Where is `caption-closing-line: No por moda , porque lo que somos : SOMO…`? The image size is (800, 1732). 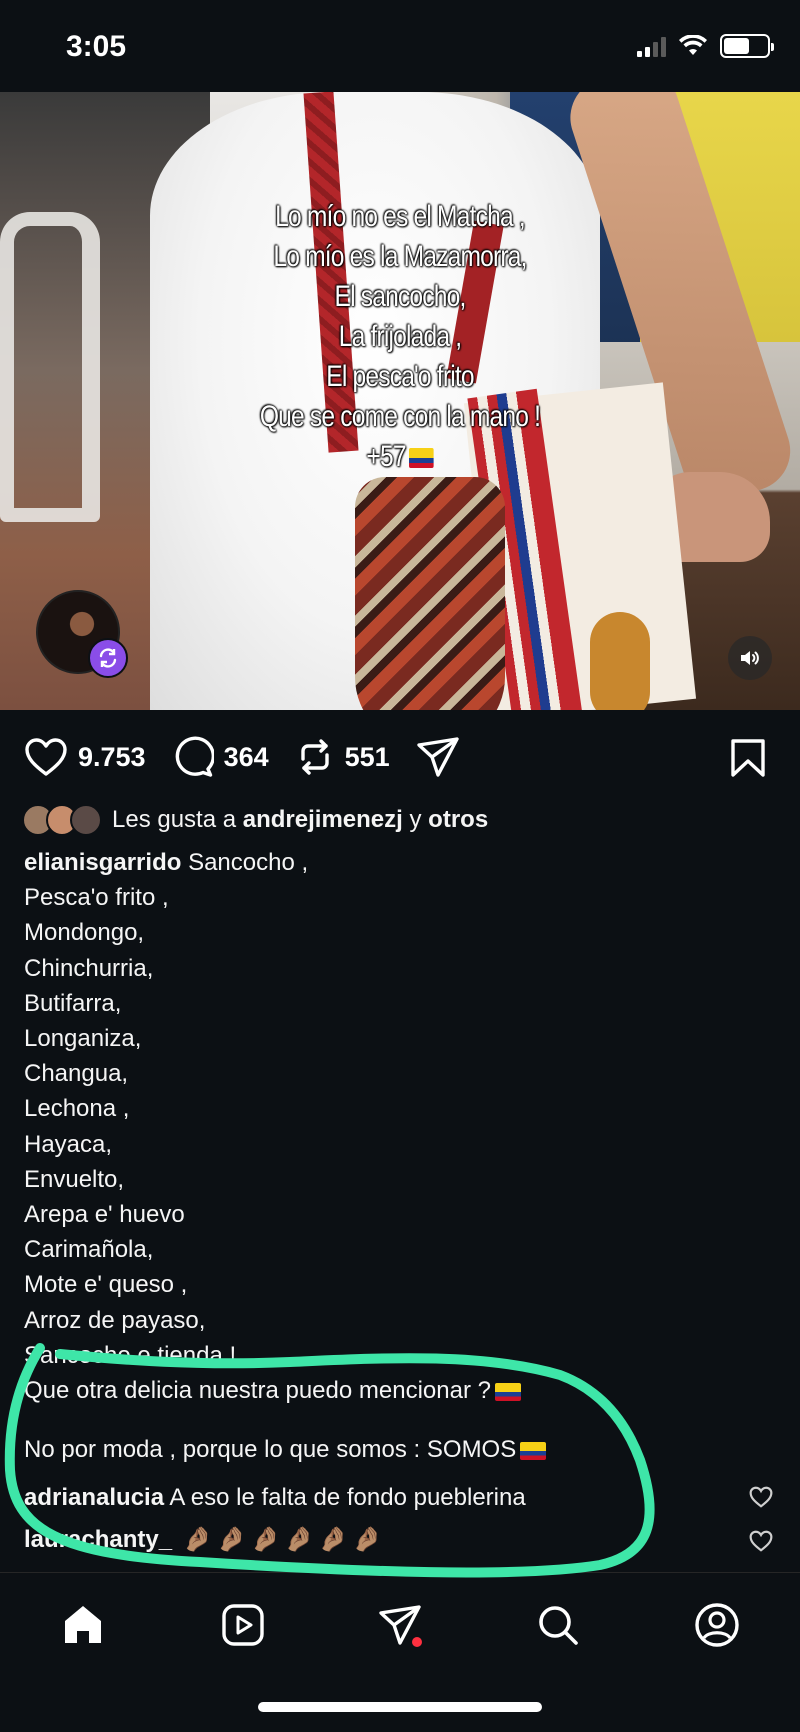 caption-closing-line: No por moda , porque lo que somos : SOMO… is located at coordinates (384, 1449).